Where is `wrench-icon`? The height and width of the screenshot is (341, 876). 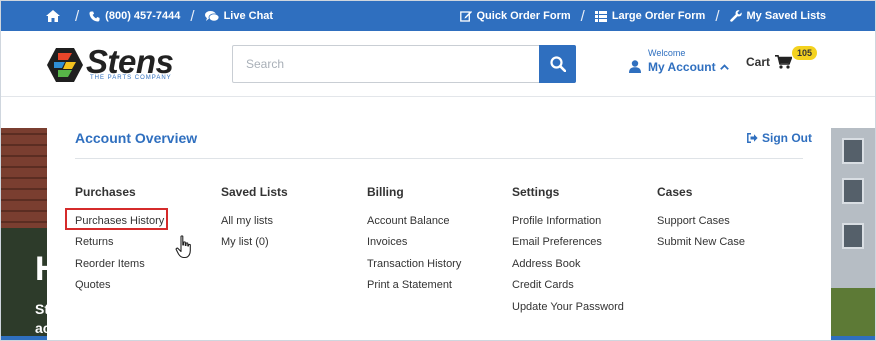
wrench-icon is located at coordinates (735, 16).